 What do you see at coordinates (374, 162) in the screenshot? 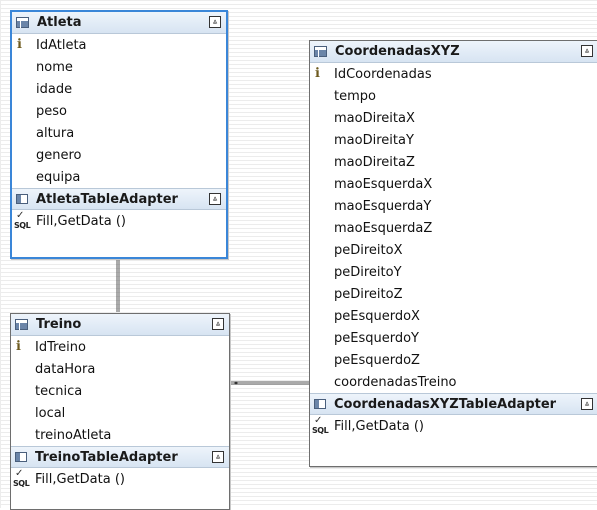
I see `column-label: maoDireitaZ` at bounding box center [374, 162].